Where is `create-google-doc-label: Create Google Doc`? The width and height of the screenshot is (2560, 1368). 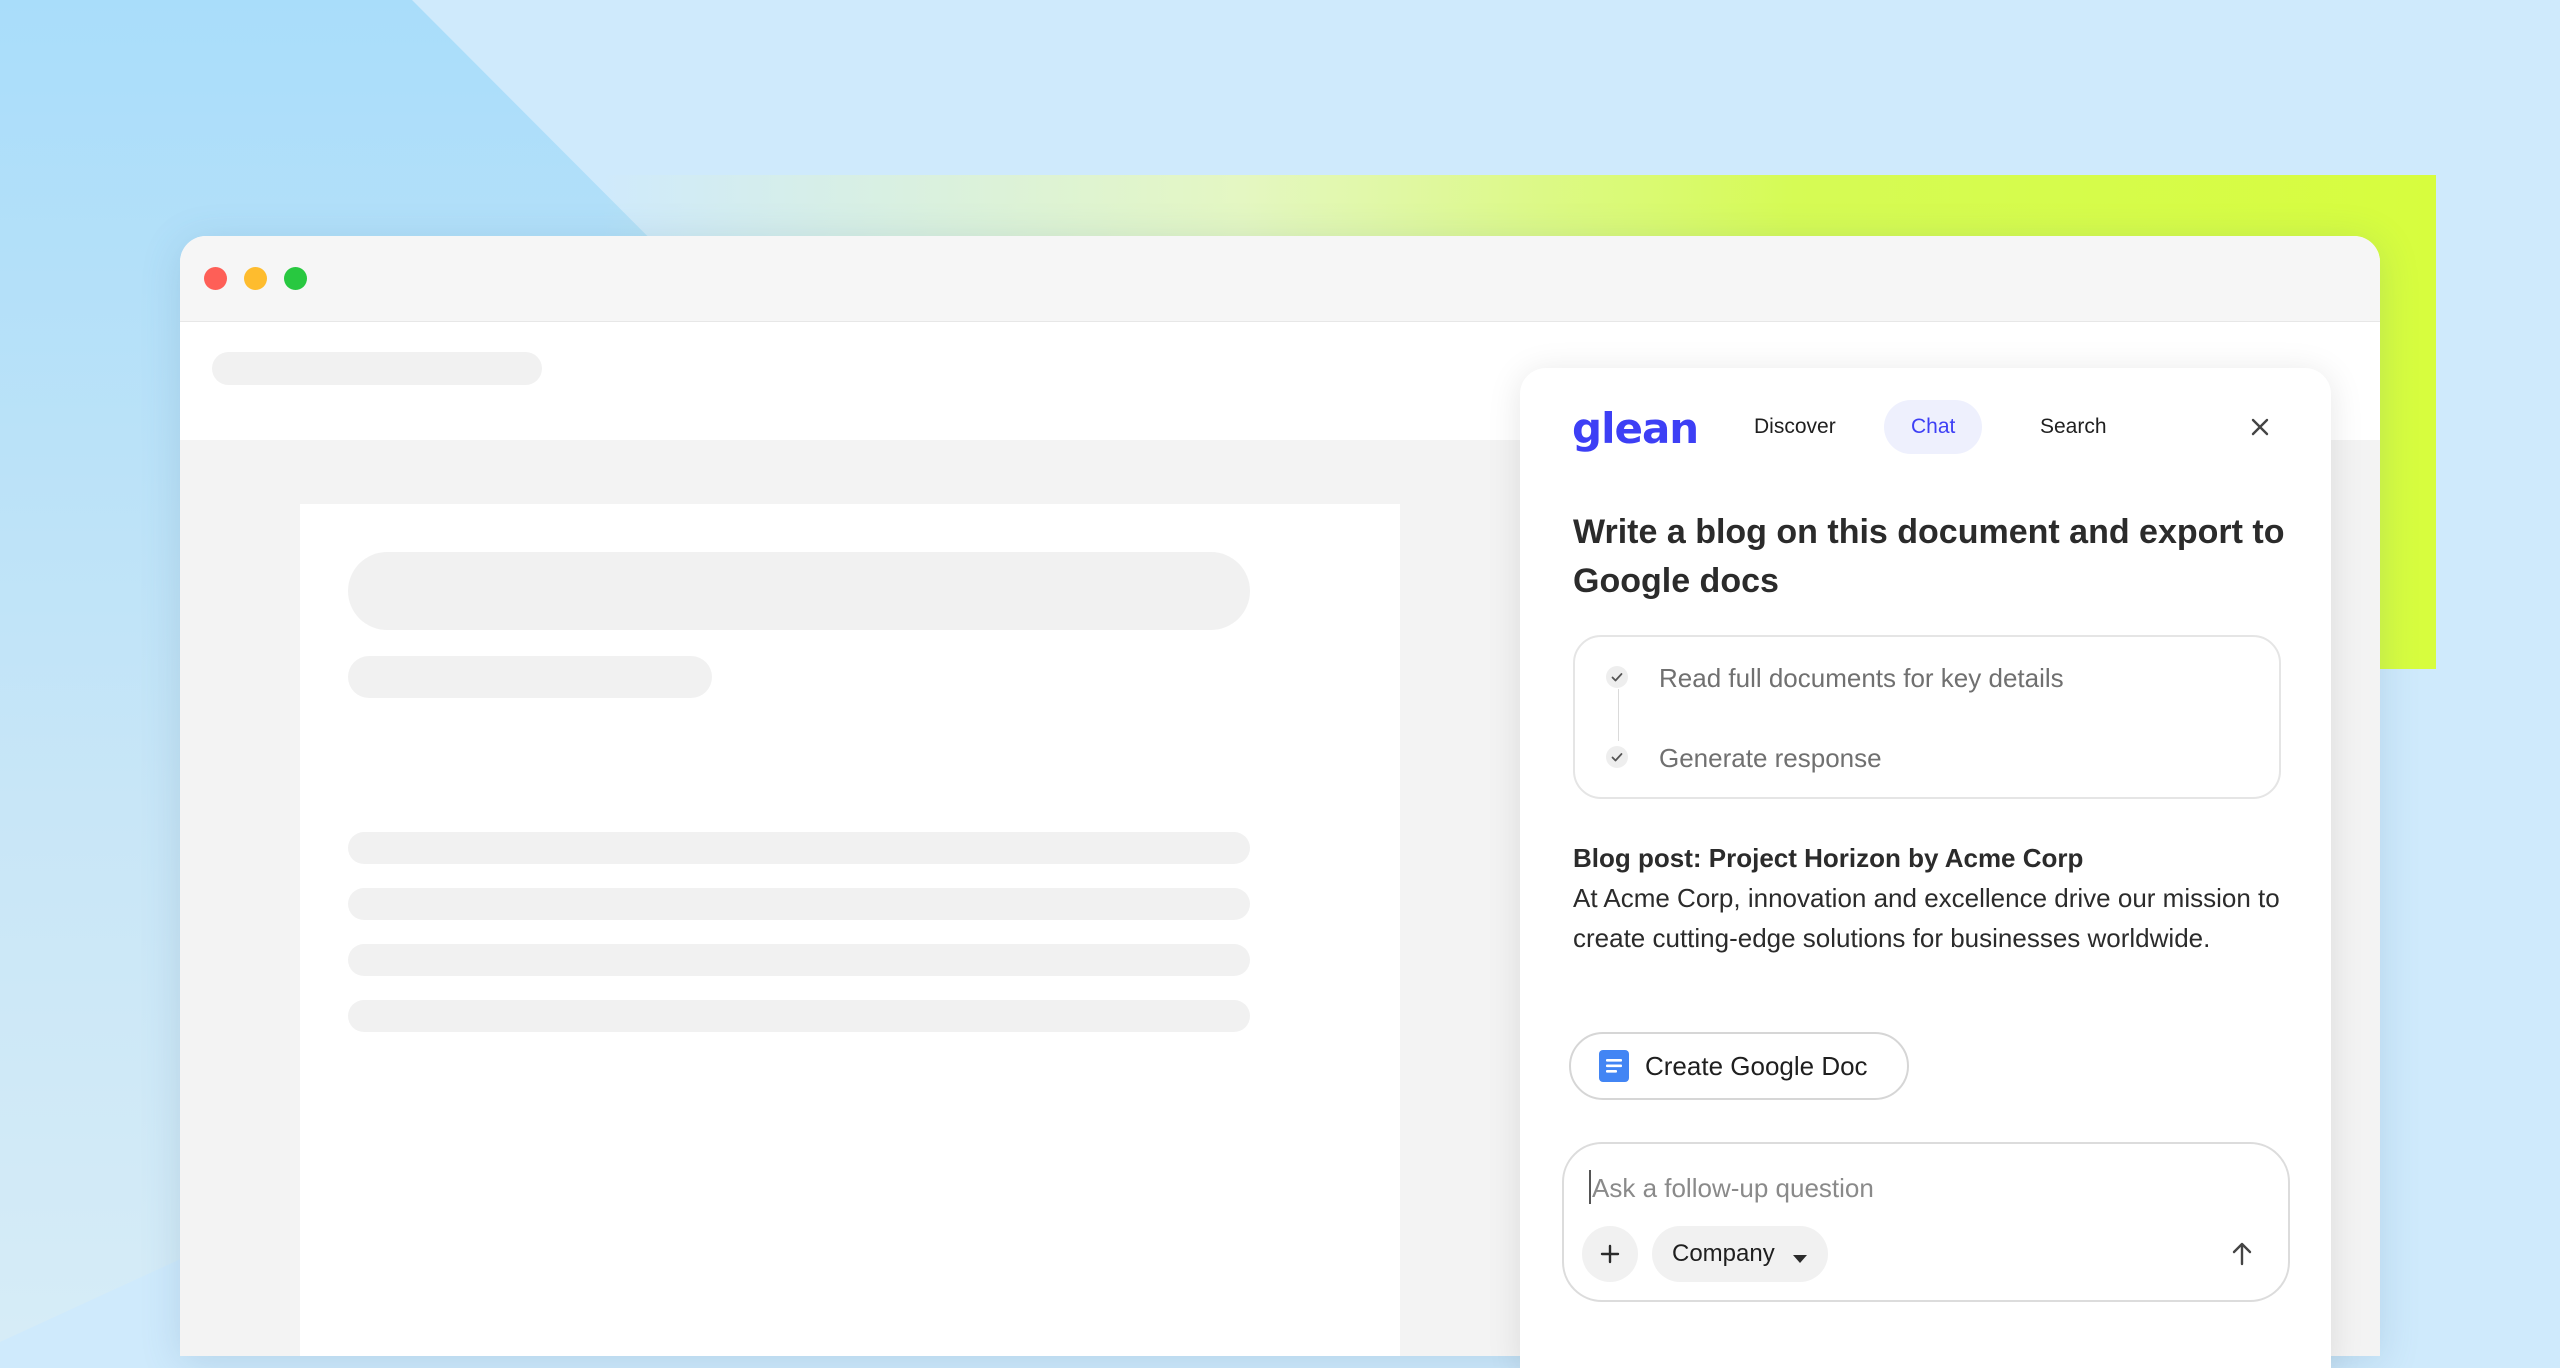 create-google-doc-label: Create Google Doc is located at coordinates (1756, 1066).